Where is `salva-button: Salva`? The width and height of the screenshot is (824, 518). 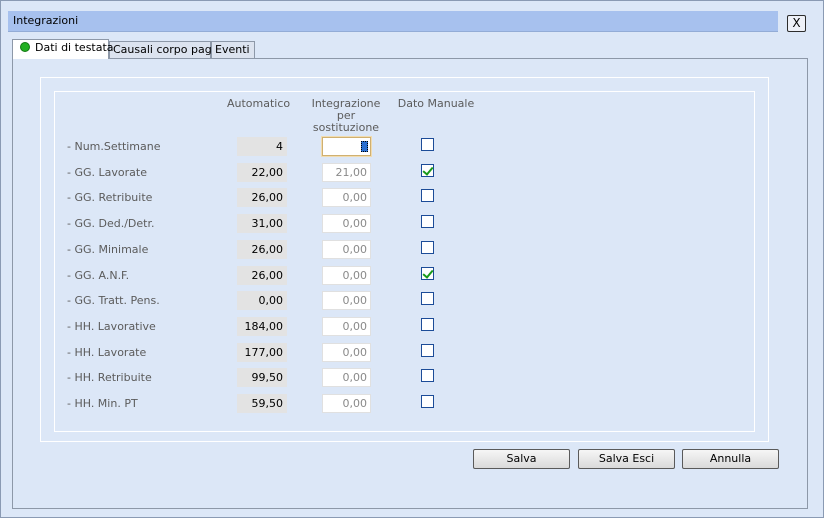 salva-button: Salva is located at coordinates (521, 459).